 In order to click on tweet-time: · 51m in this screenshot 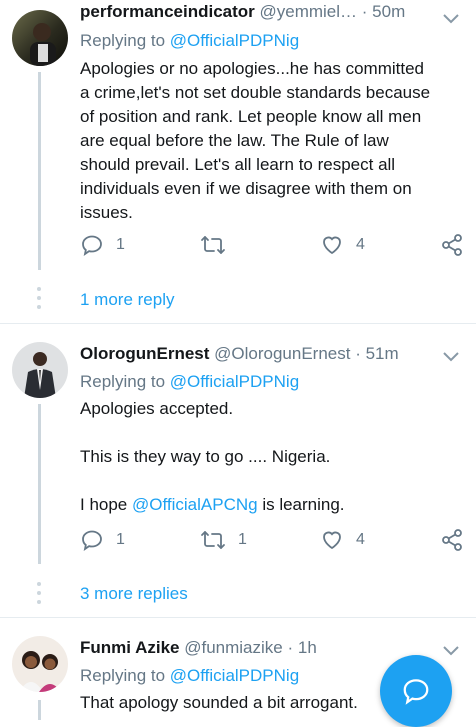, I will do `click(377, 353)`.